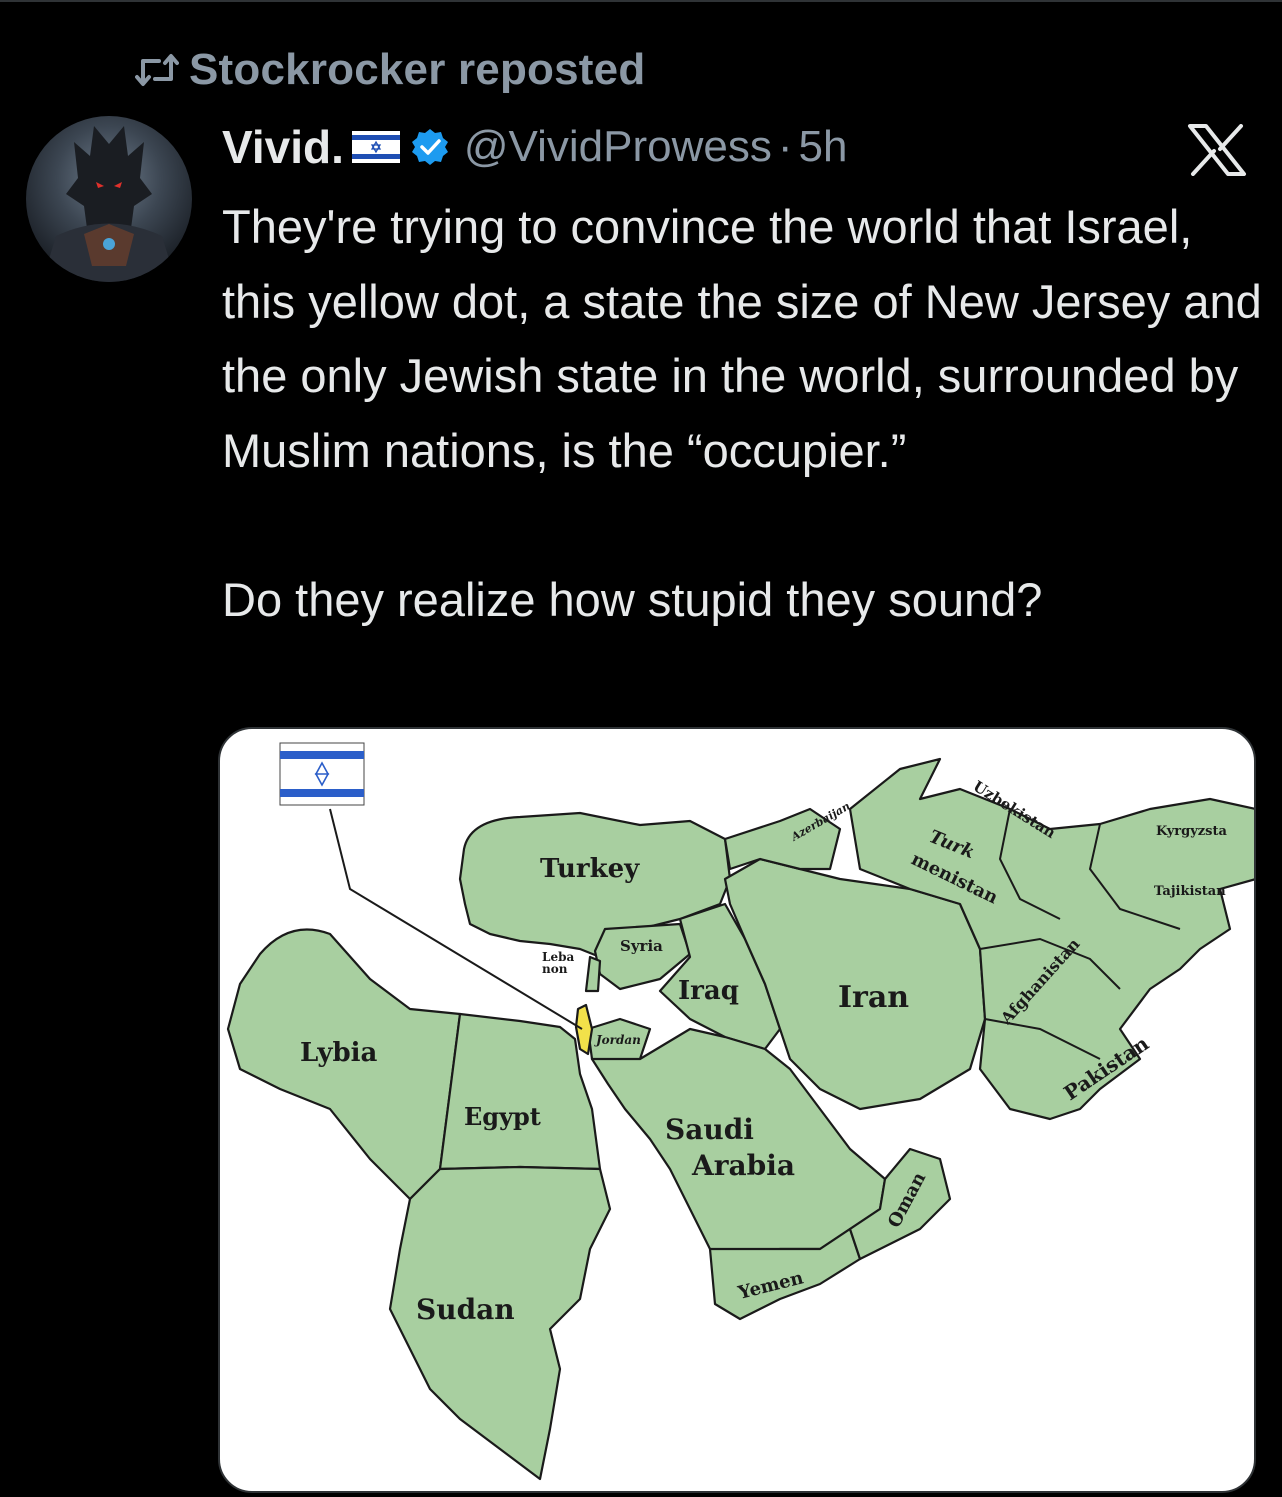 Image resolution: width=1282 pixels, height=1497 pixels. What do you see at coordinates (873, 997) in the screenshot?
I see `label-iran: Iran` at bounding box center [873, 997].